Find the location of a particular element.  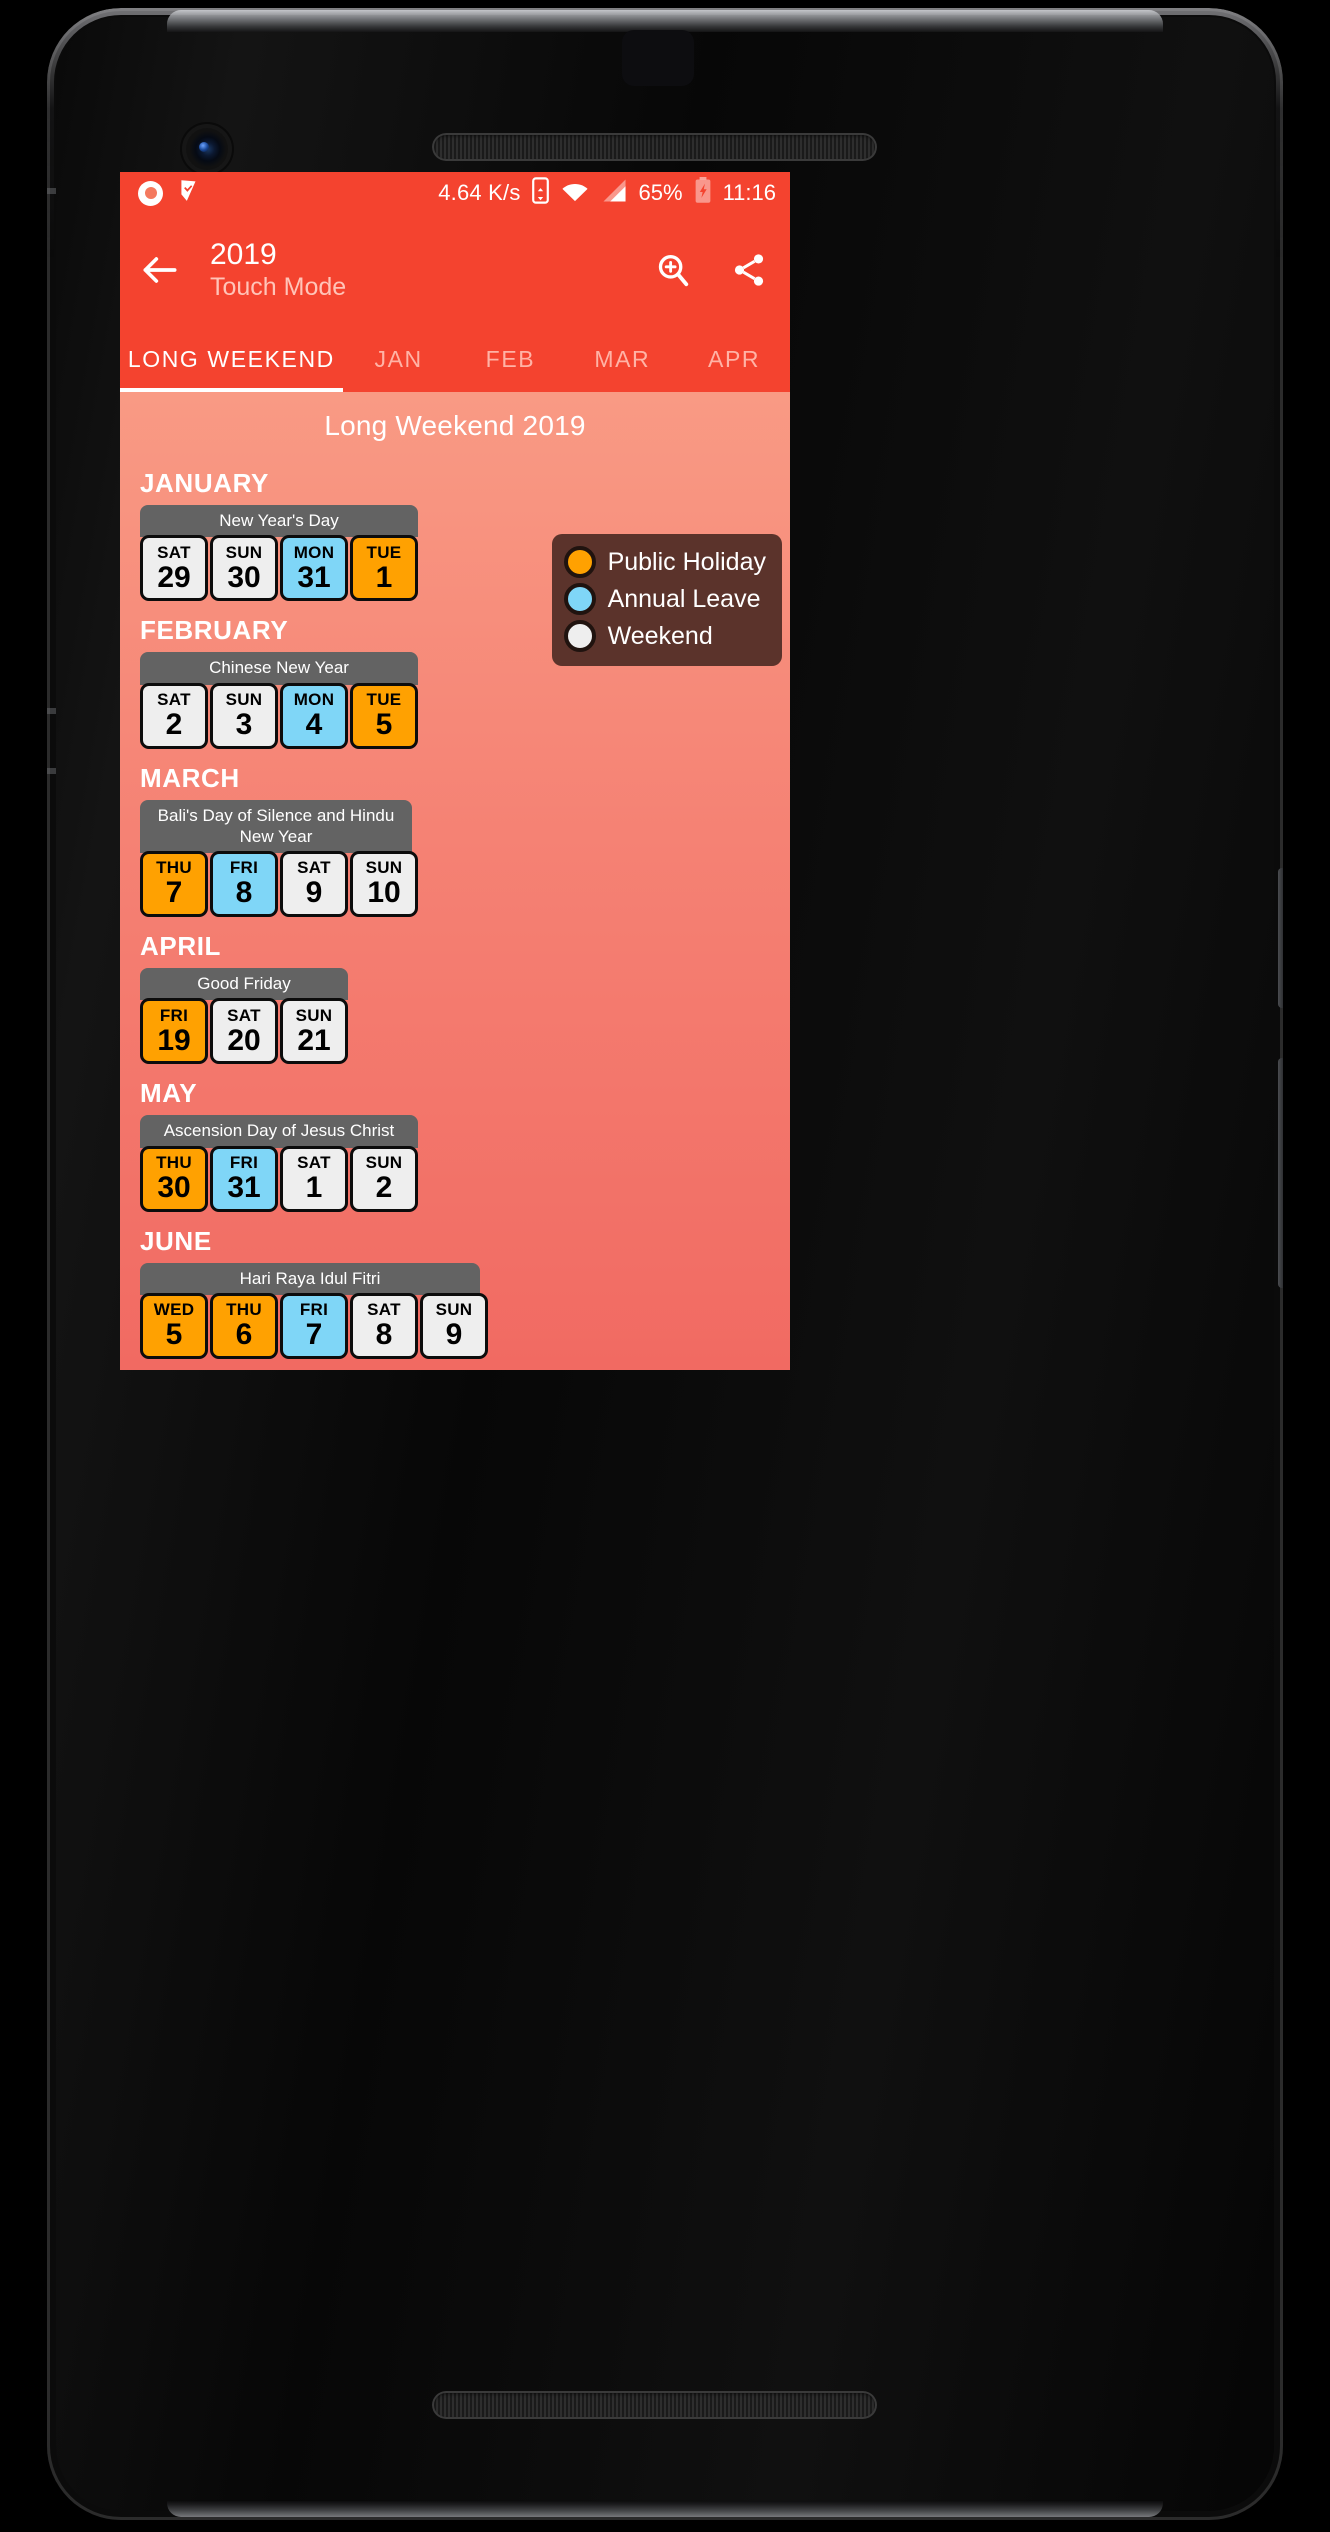

day-card: SUN 9 is located at coordinates (454, 1325).